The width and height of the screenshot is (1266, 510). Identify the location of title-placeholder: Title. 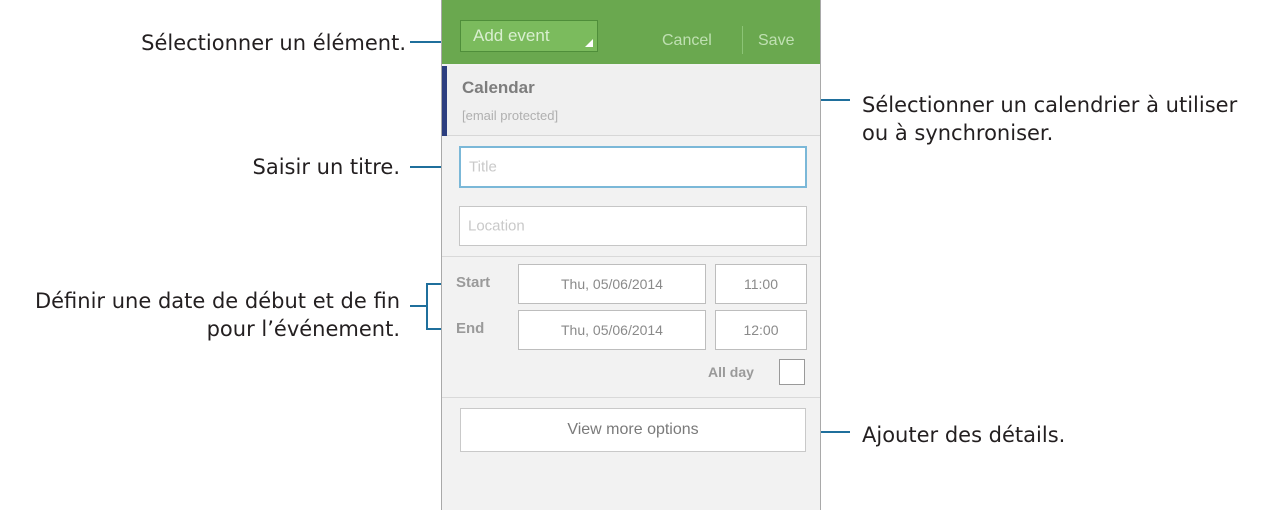
(483, 167).